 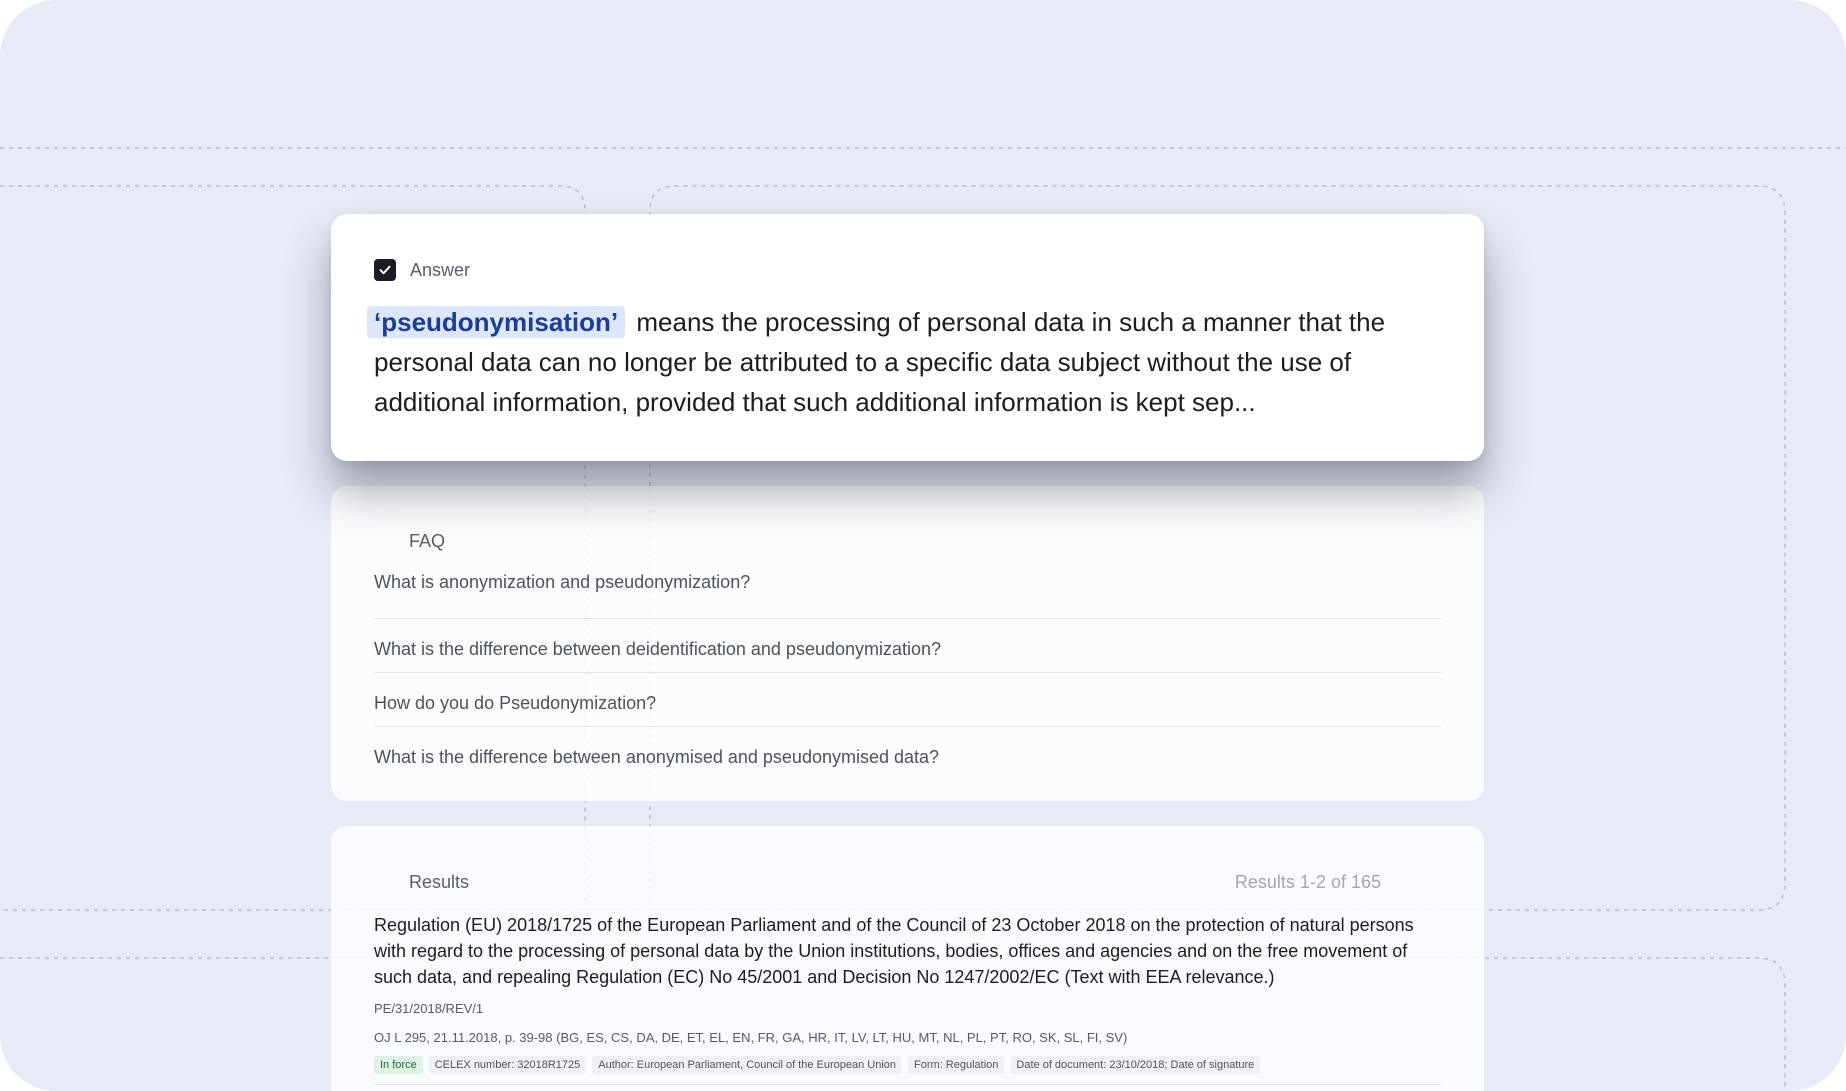 I want to click on highlighted-term: ‘pseudonymisation’, so click(x=496, y=322).